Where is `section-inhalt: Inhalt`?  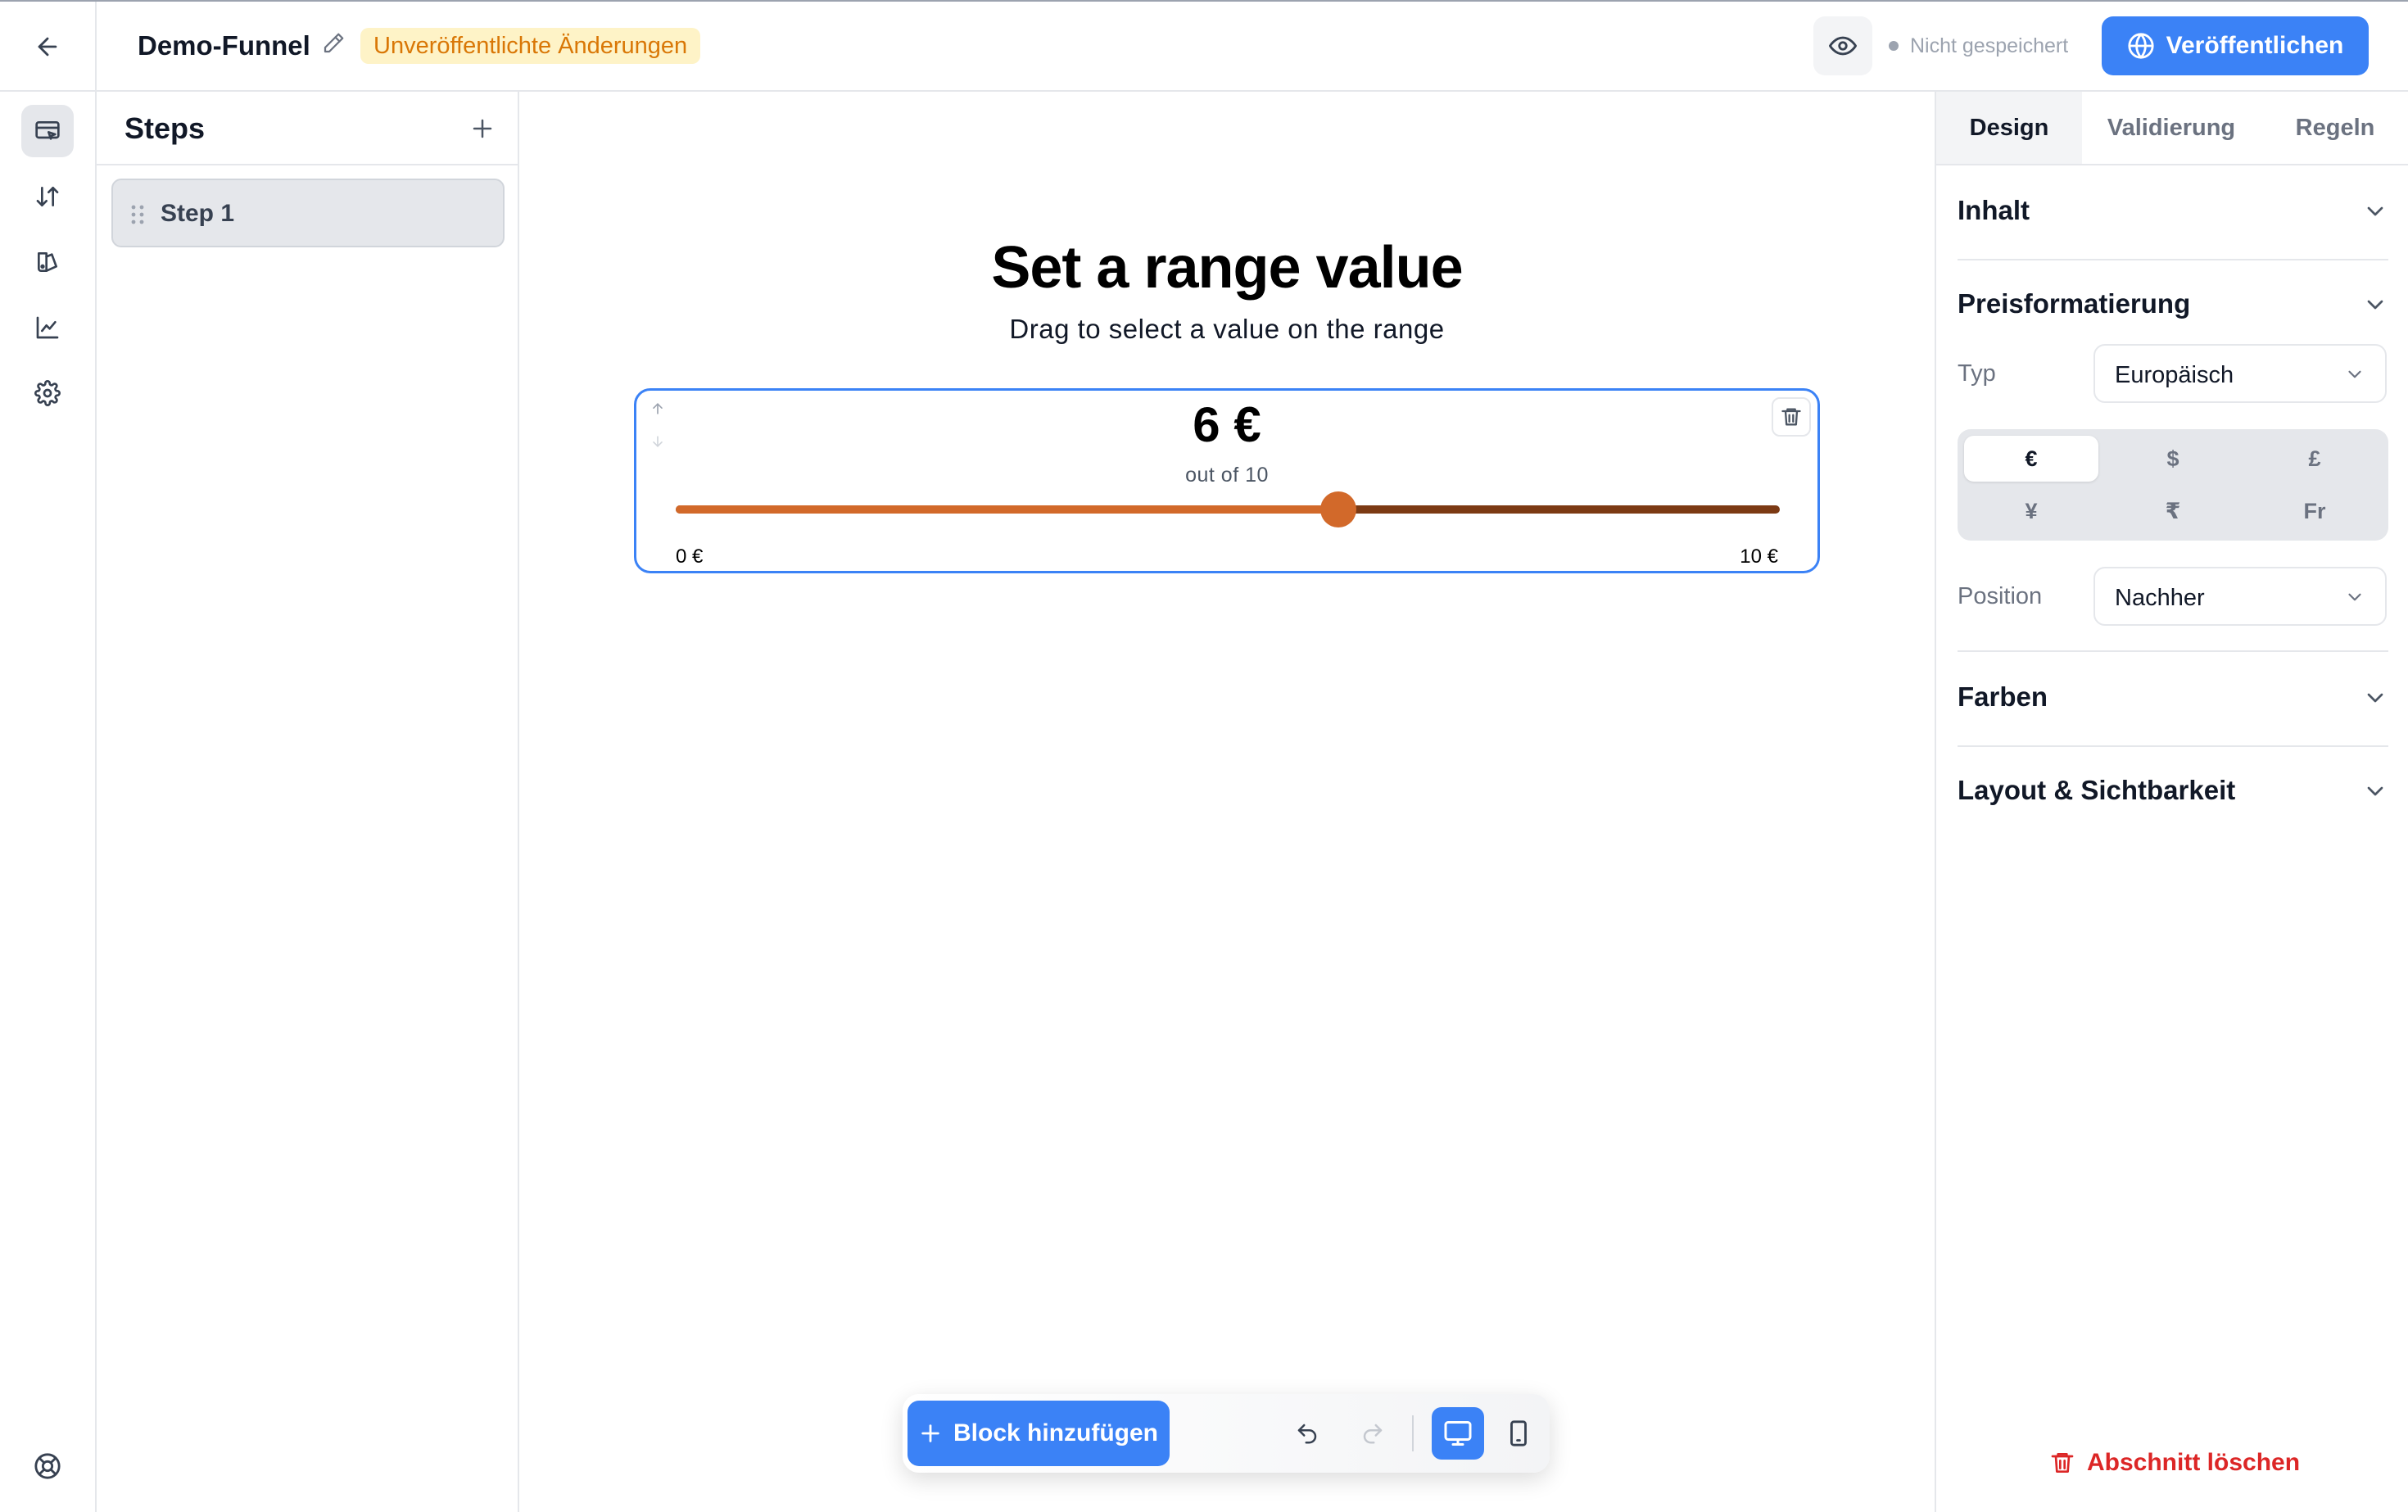 section-inhalt: Inhalt is located at coordinates (2173, 214).